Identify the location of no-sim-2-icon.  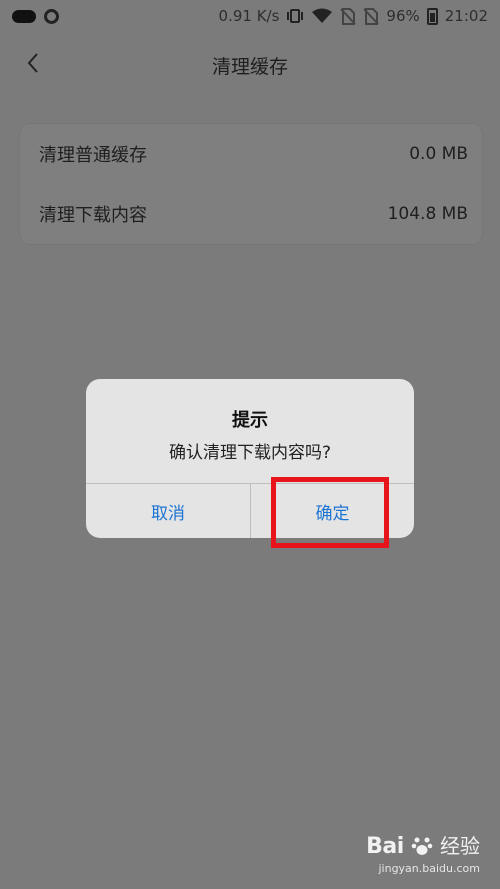
(371, 16).